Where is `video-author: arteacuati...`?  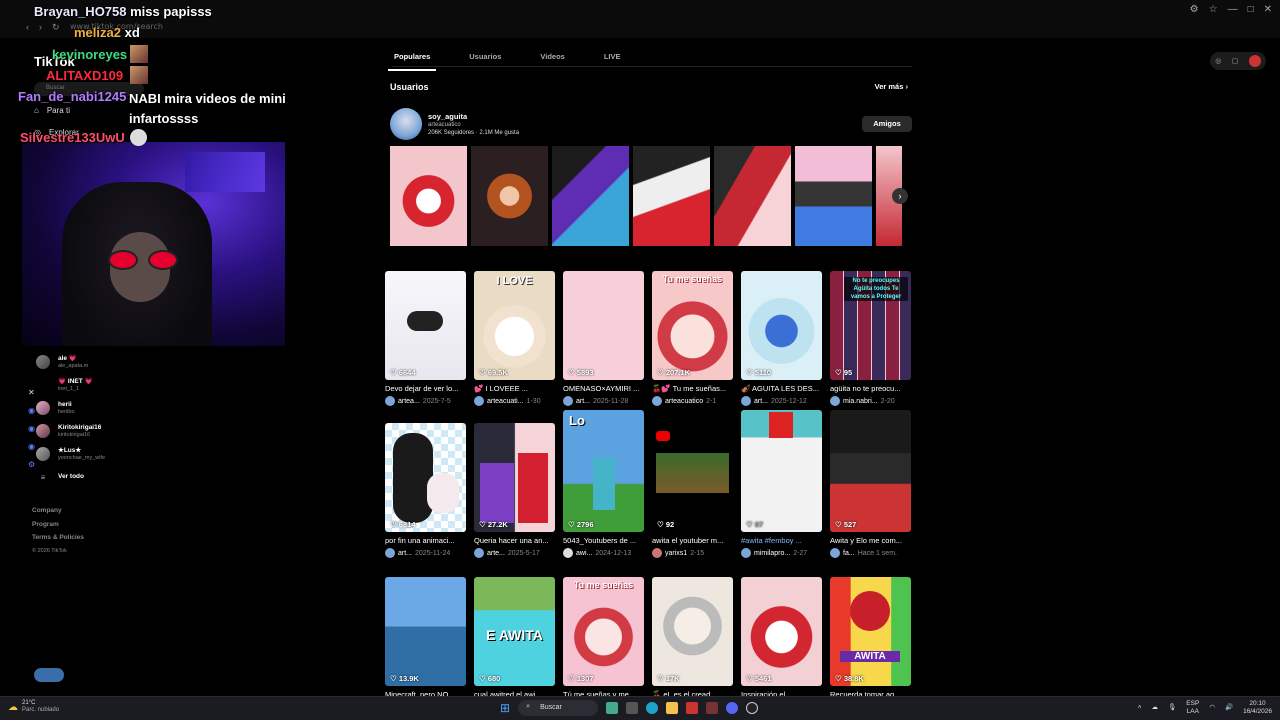
video-author: arteacuati... is located at coordinates (505, 401).